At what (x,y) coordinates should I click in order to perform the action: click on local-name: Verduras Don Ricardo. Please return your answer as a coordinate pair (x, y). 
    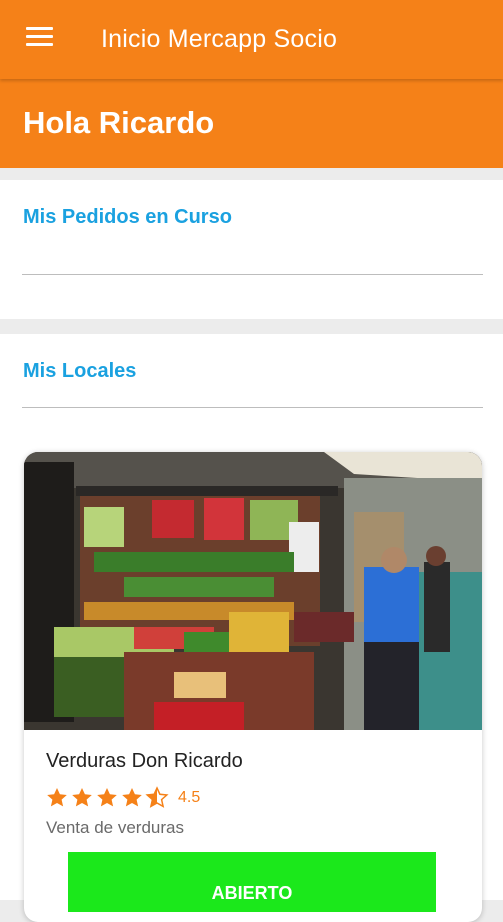
    Looking at the image, I should click on (144, 761).